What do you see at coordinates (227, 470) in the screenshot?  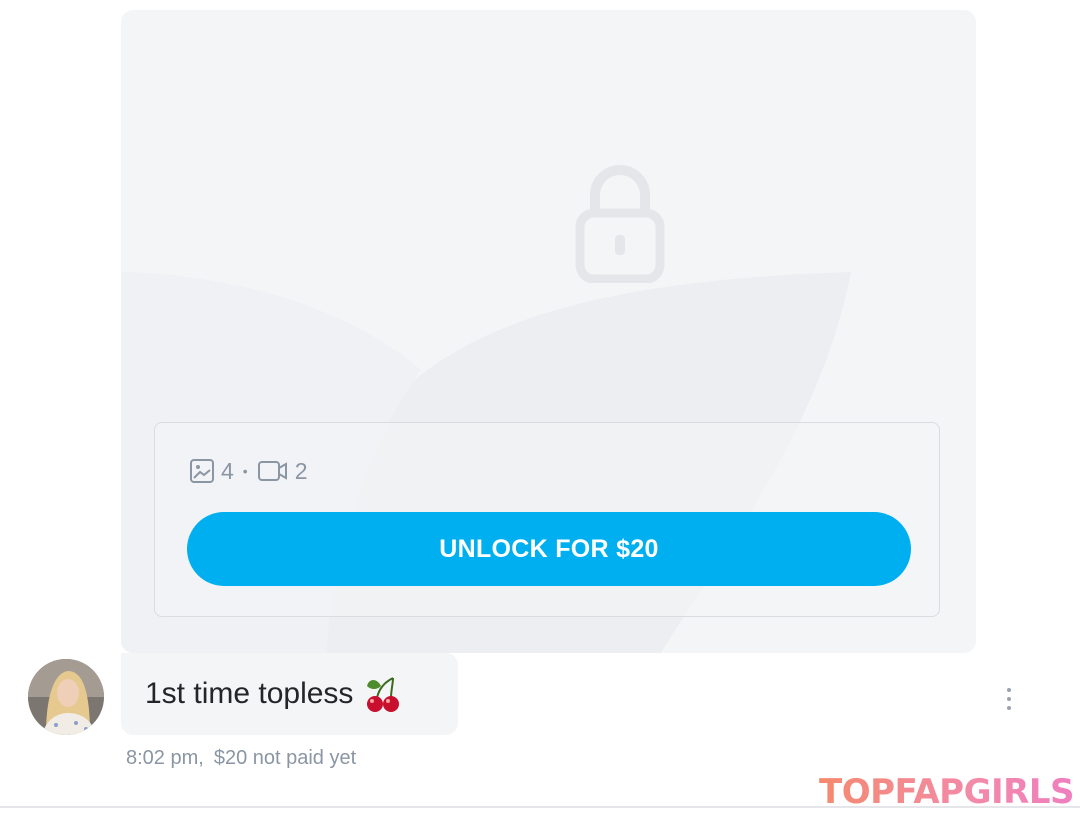 I see `photo-count: 4` at bounding box center [227, 470].